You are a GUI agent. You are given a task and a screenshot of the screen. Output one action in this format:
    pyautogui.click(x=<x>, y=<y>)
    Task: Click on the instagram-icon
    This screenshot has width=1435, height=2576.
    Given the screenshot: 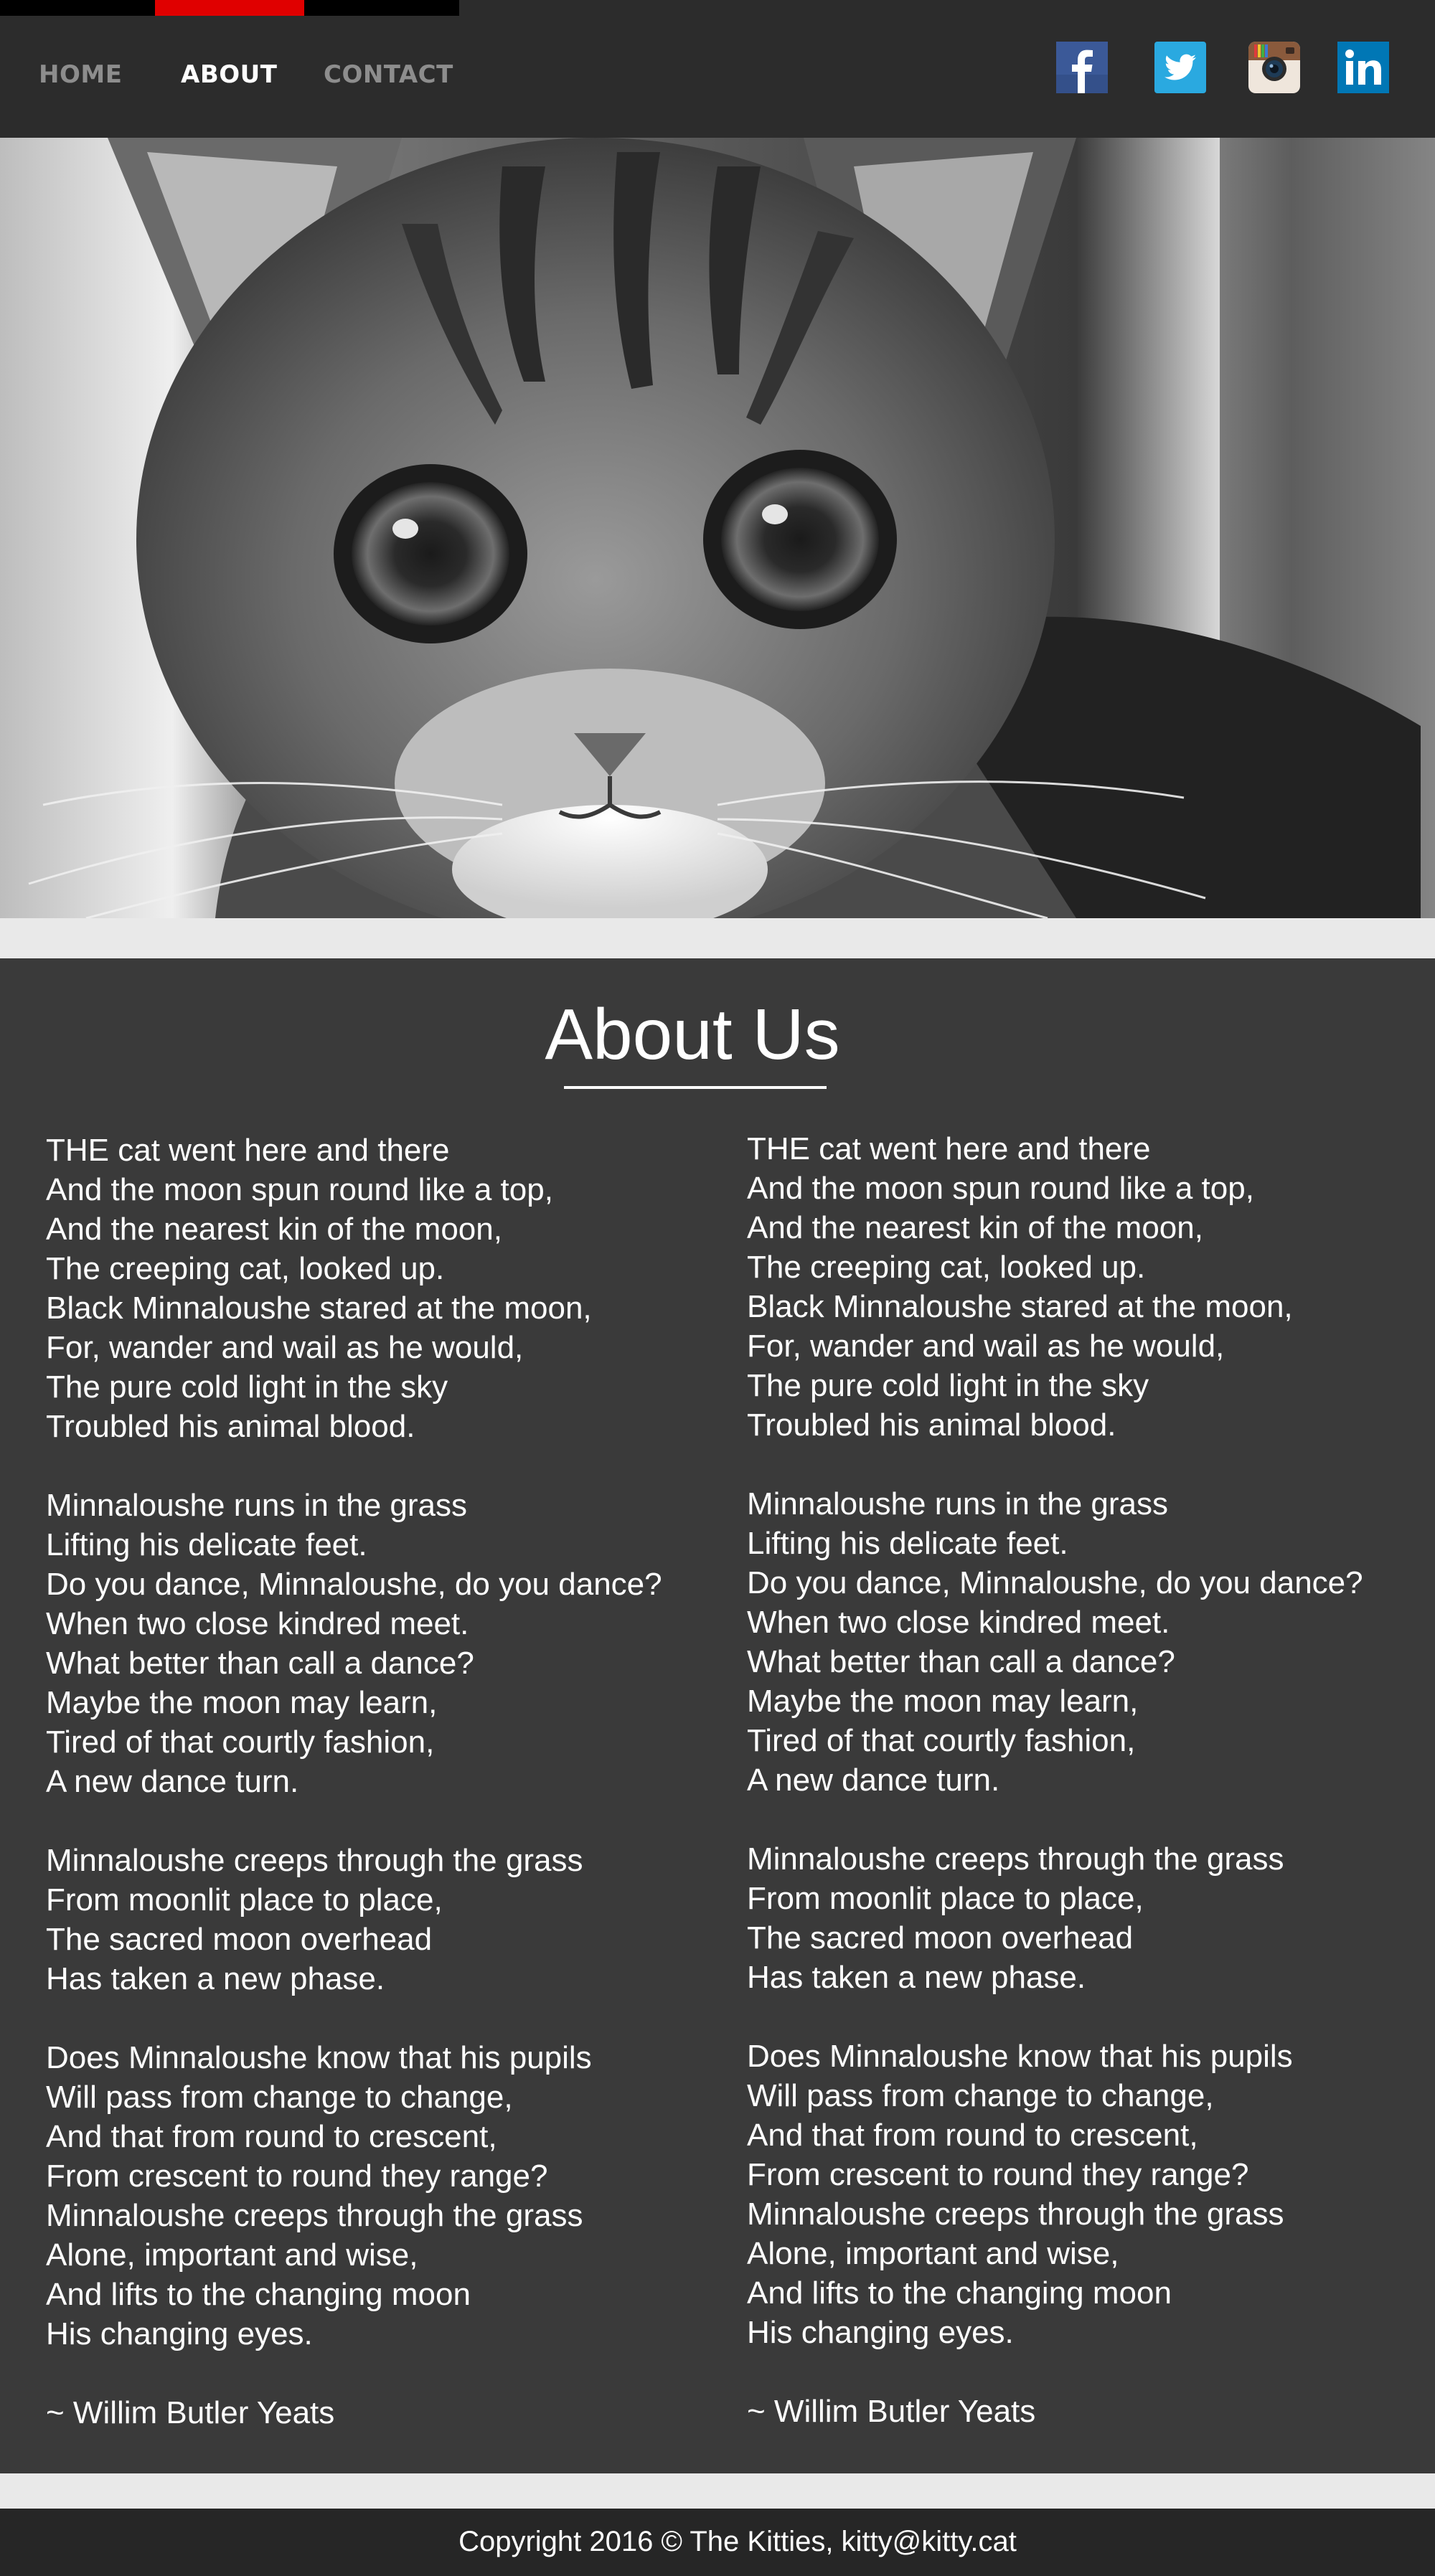 What is the action you would take?
    pyautogui.click(x=1274, y=67)
    